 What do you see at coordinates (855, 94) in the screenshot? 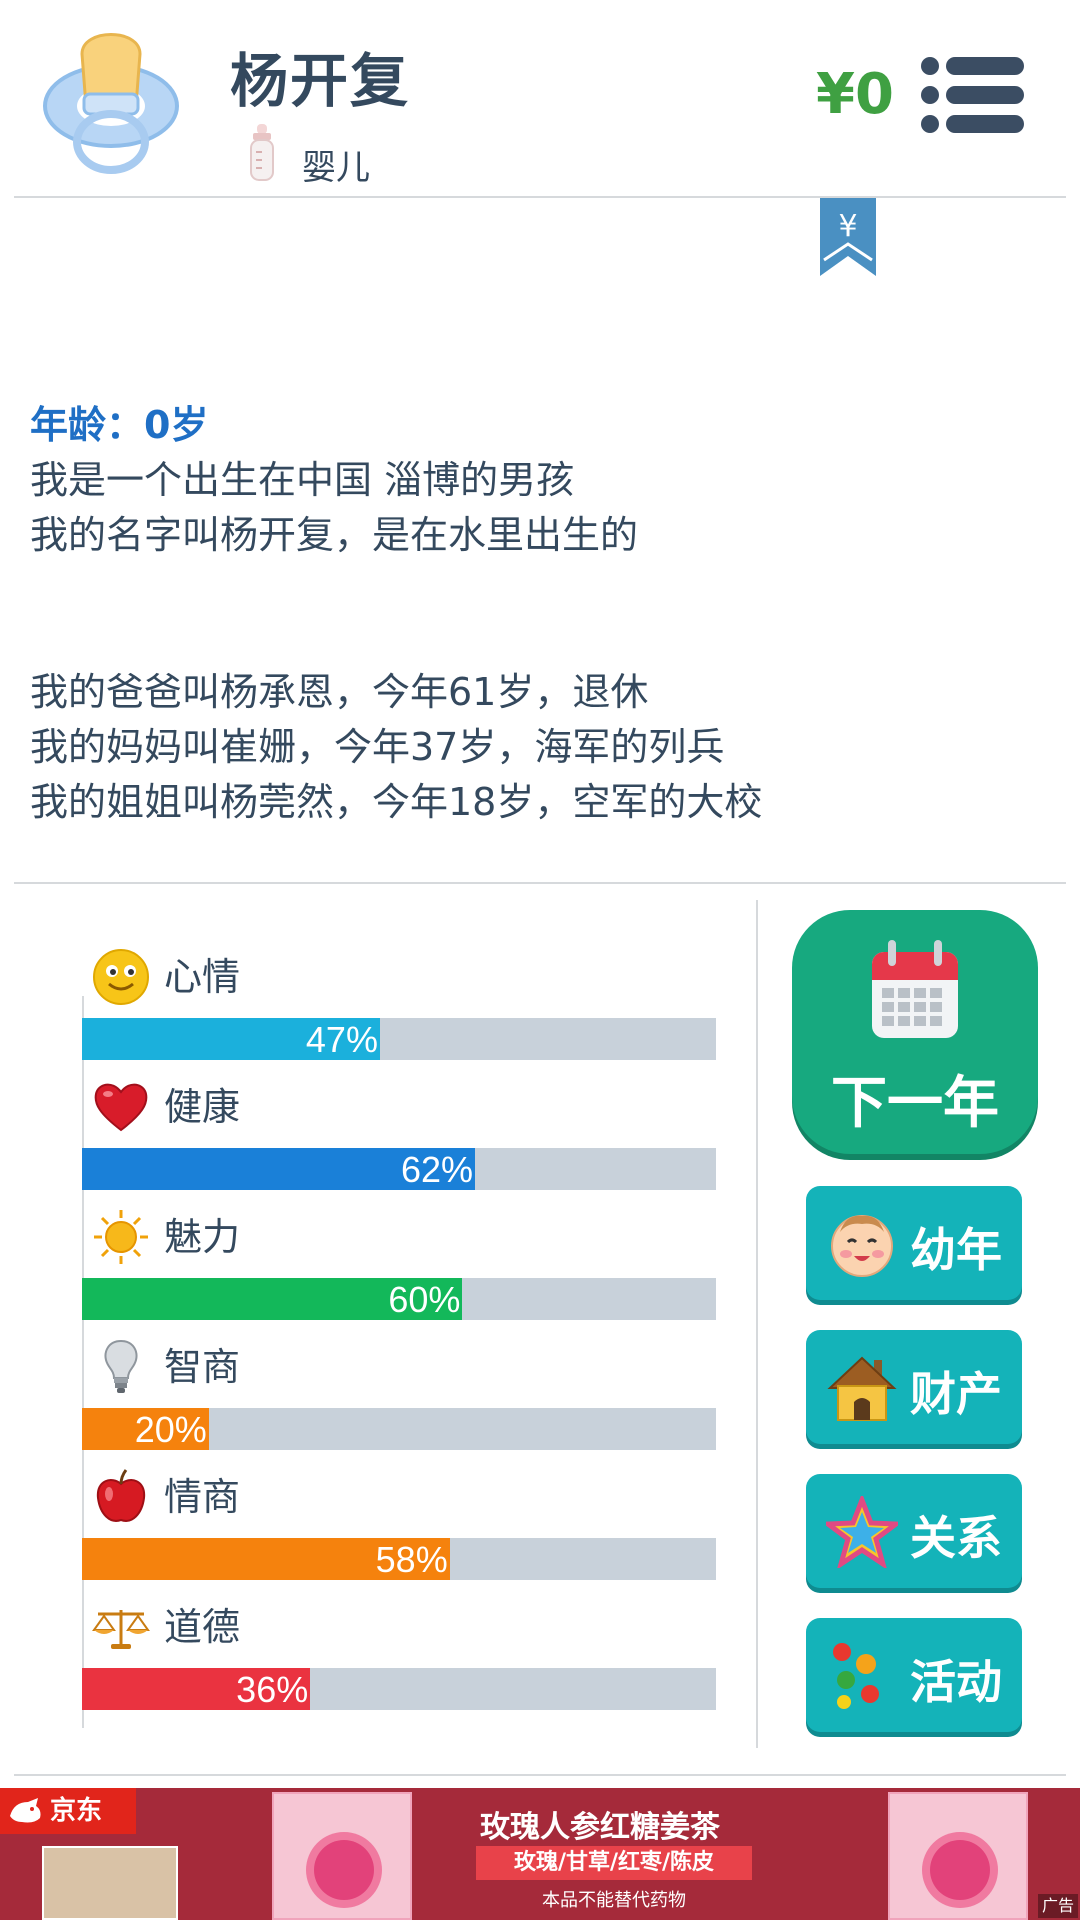
I see `money-balance: ¥0` at bounding box center [855, 94].